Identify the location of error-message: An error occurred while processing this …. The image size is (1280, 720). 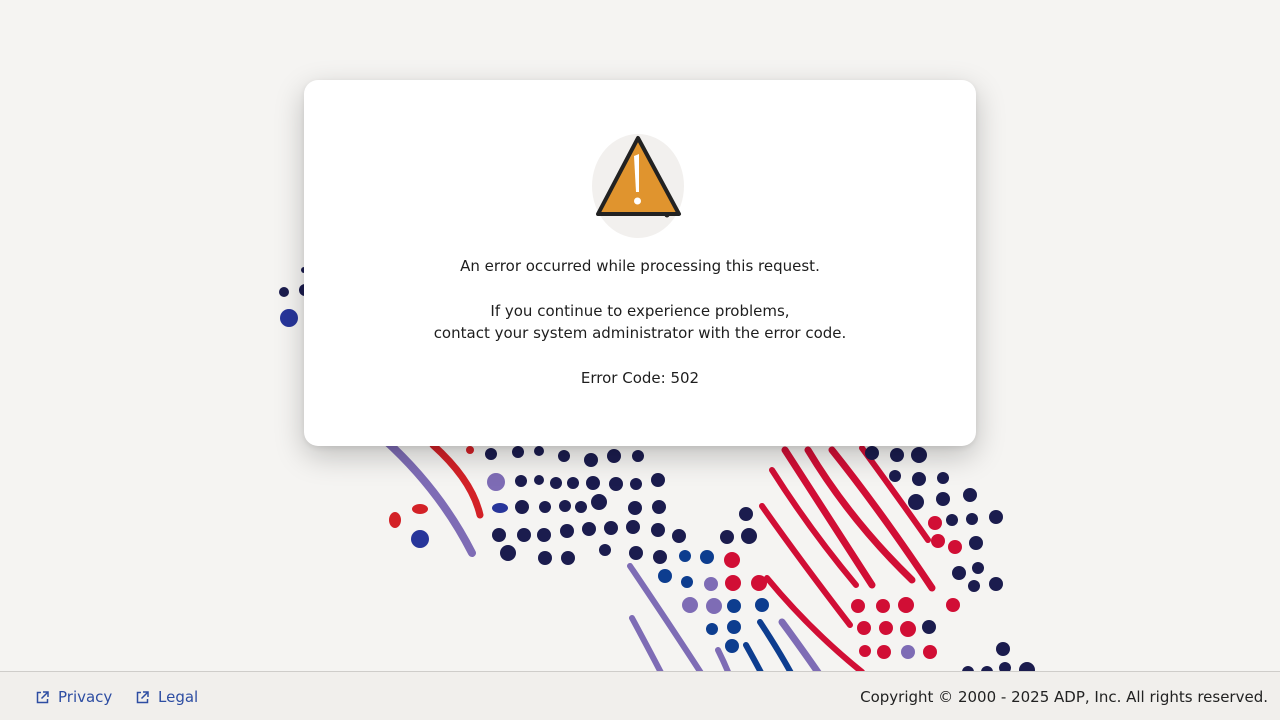
(640, 266).